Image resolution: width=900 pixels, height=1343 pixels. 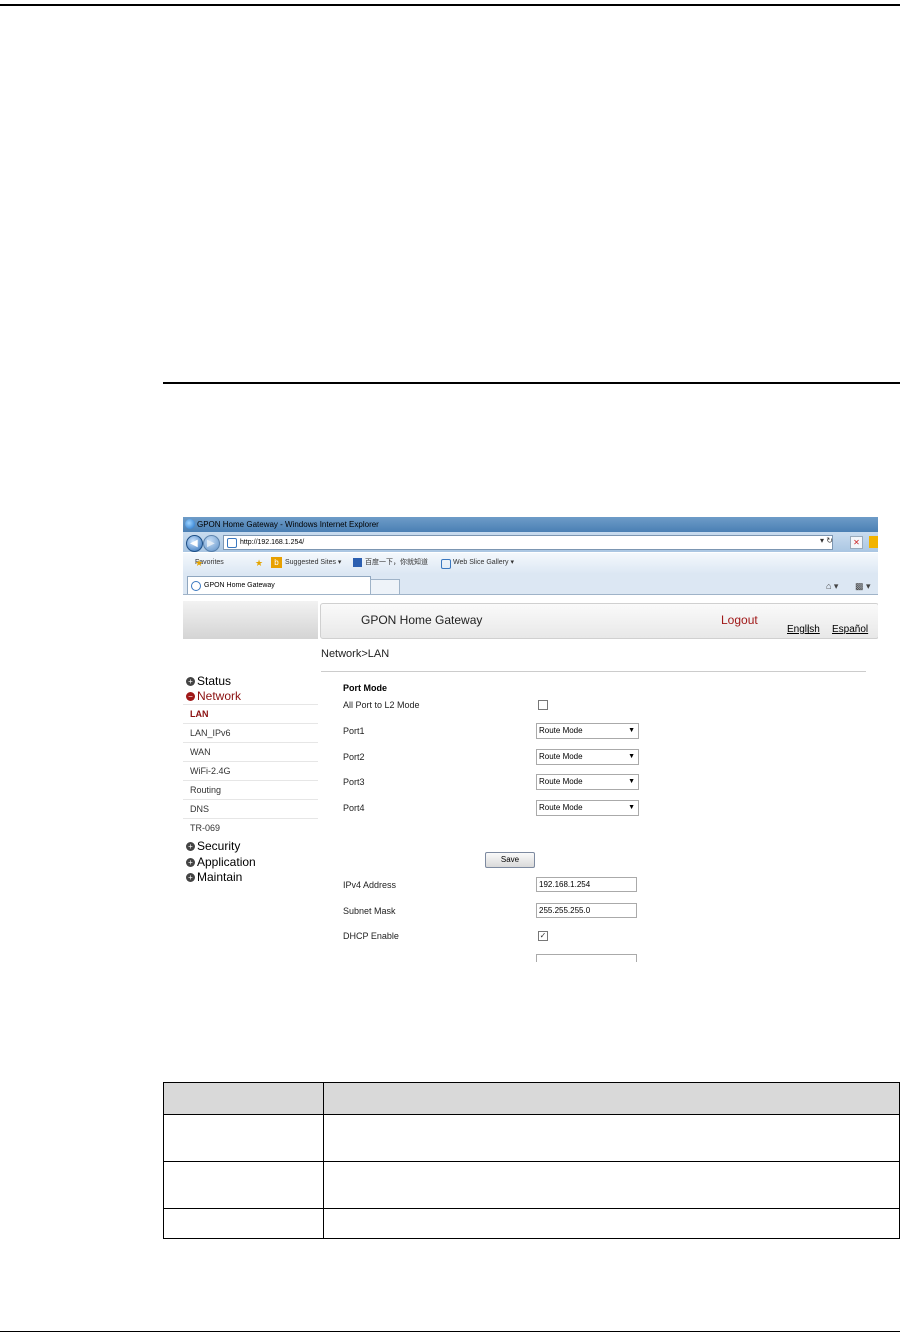 What do you see at coordinates (856, 542) in the screenshot?
I see `stop-icon: ✕` at bounding box center [856, 542].